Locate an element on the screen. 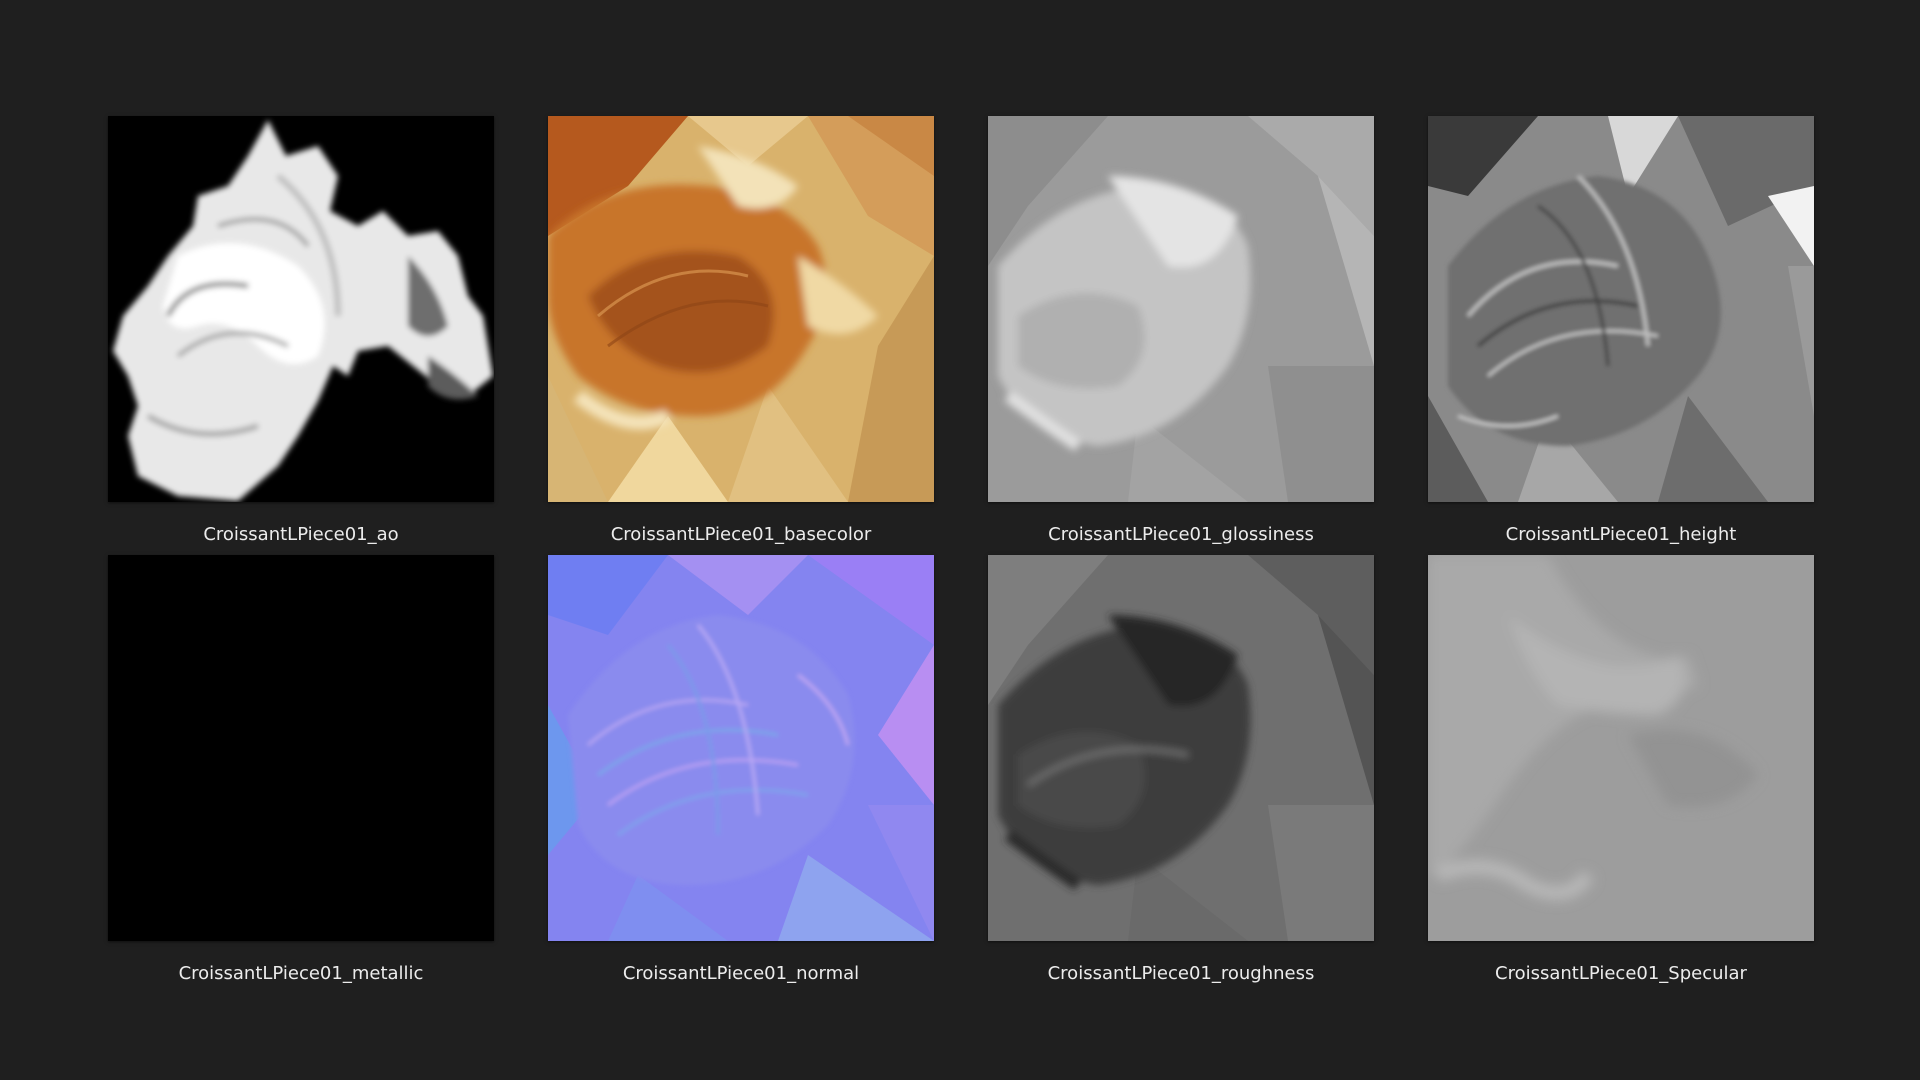  file-name-ao: CroissantLPiece01_ao is located at coordinates (301, 534).